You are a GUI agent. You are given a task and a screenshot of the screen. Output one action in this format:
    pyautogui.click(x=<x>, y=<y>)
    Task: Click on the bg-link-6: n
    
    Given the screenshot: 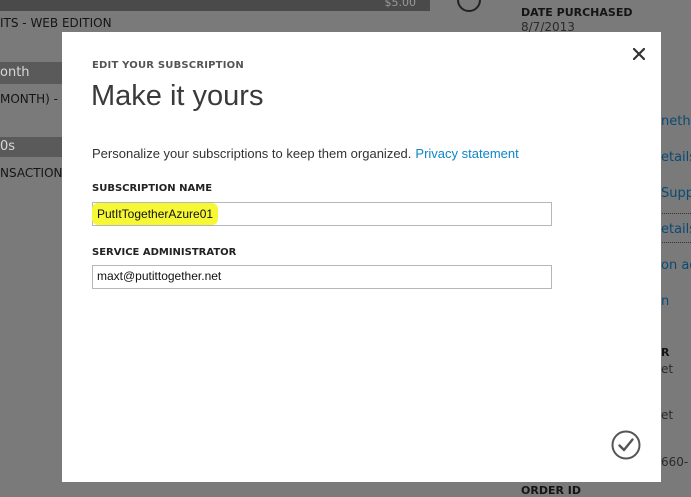 What is the action you would take?
    pyautogui.click(x=665, y=301)
    